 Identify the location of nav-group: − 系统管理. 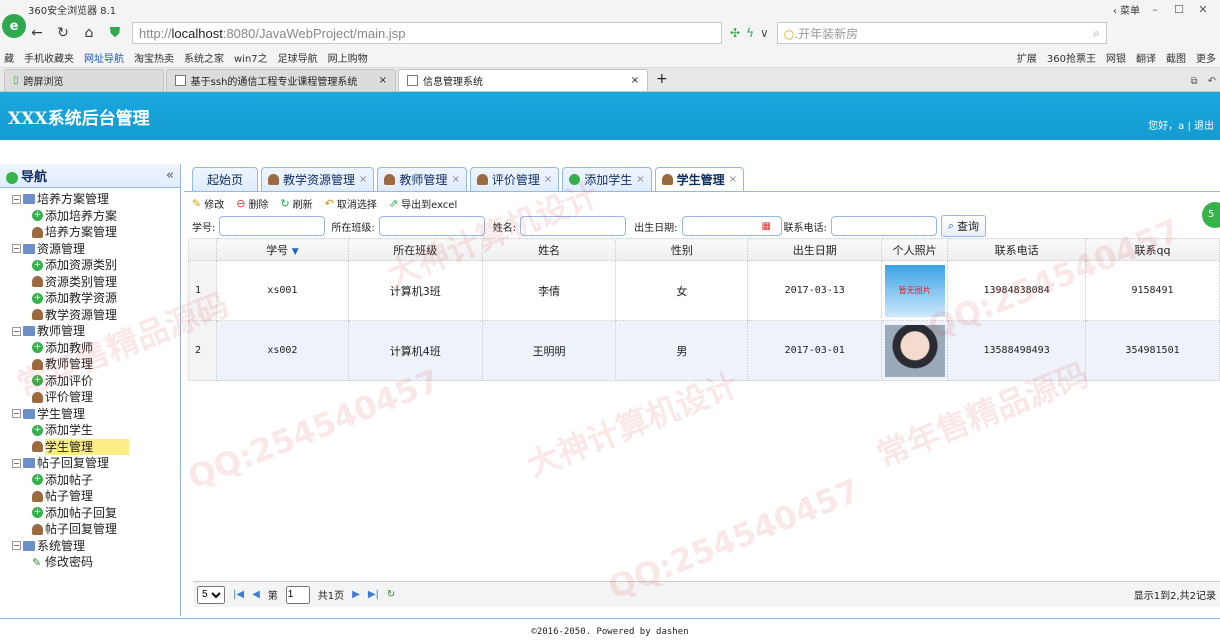
(96, 546).